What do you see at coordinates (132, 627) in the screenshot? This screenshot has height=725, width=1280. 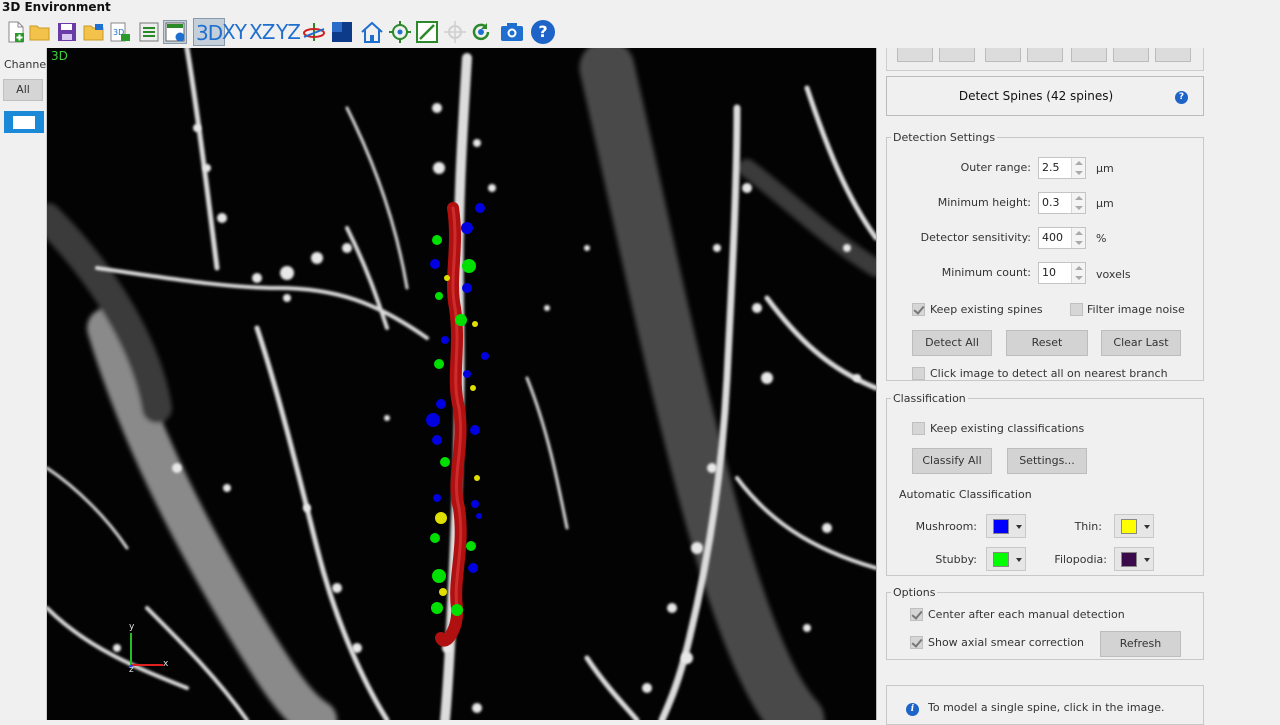 I see `axis-y-label: y` at bounding box center [132, 627].